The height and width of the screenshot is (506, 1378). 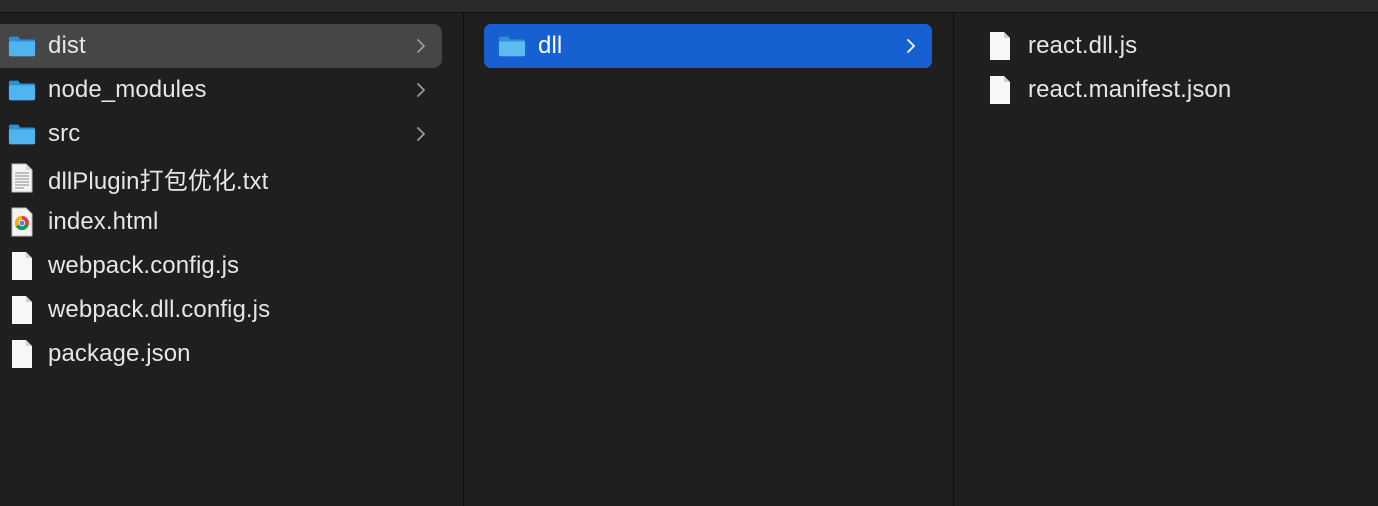 I want to click on row-label: src, so click(x=64, y=133).